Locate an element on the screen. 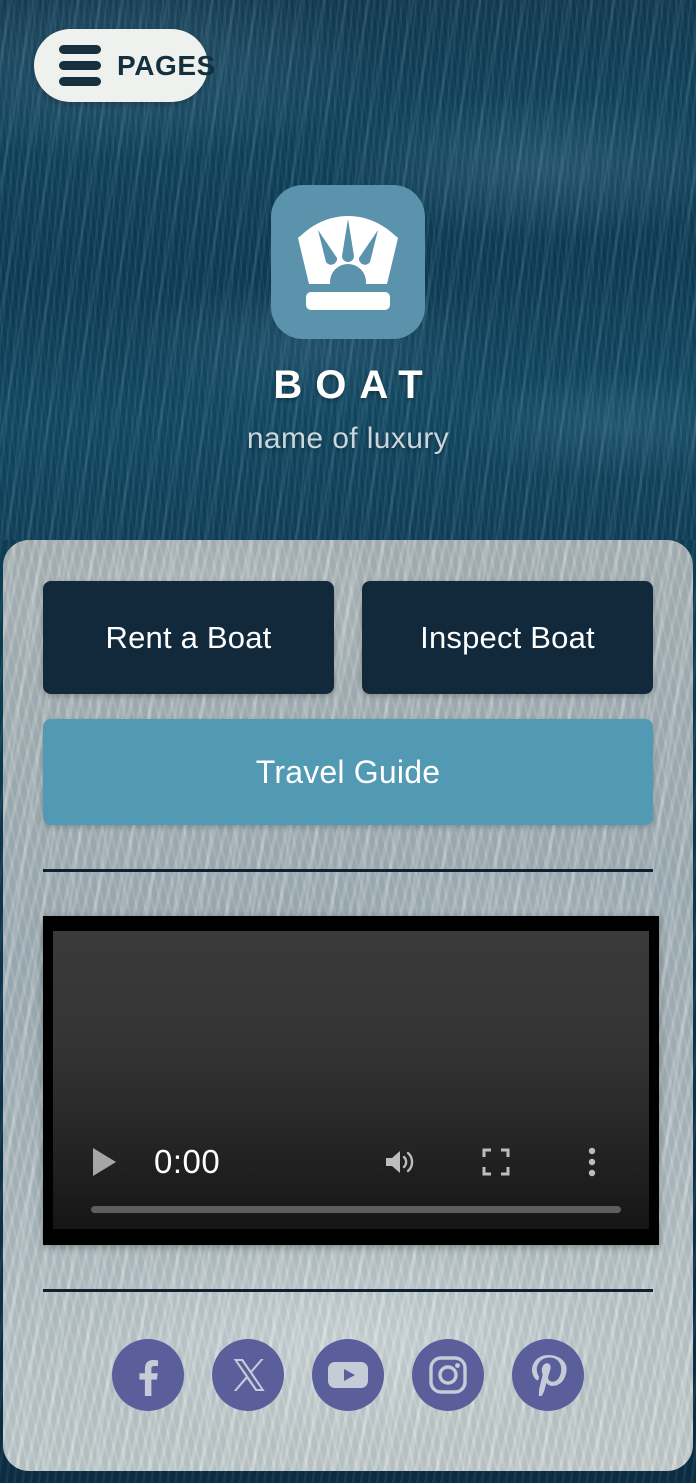 This screenshot has width=696, height=1483. brand-title: BOAT is located at coordinates (354, 385).